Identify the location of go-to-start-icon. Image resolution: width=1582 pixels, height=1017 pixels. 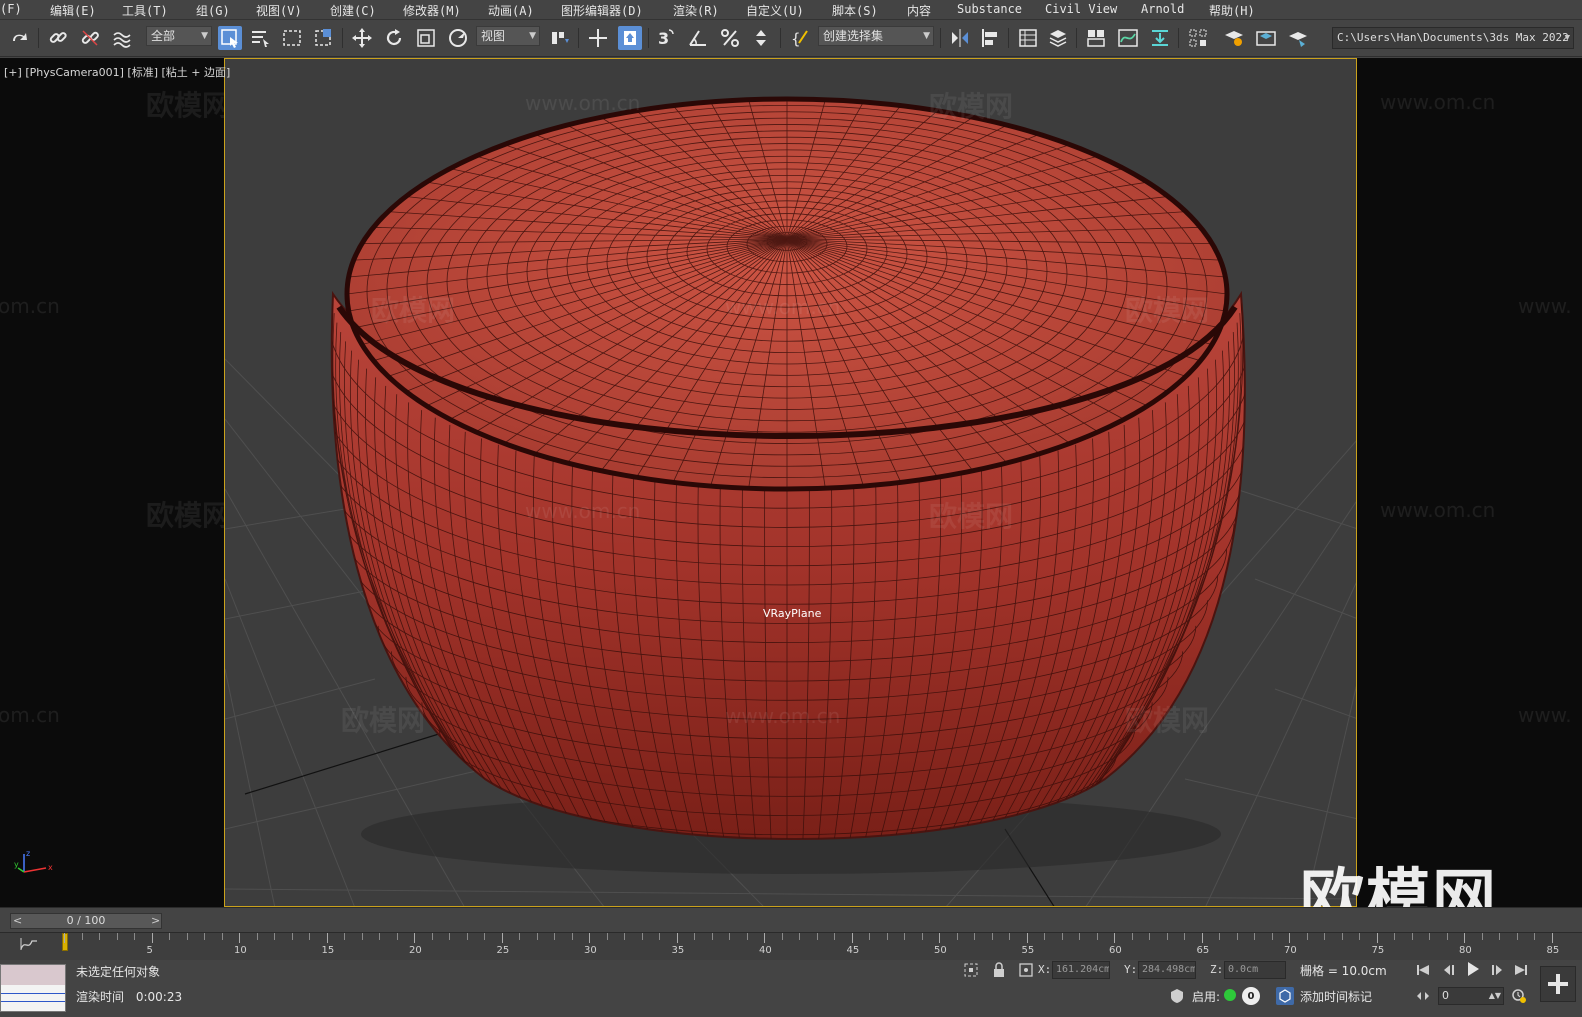
(1423, 970).